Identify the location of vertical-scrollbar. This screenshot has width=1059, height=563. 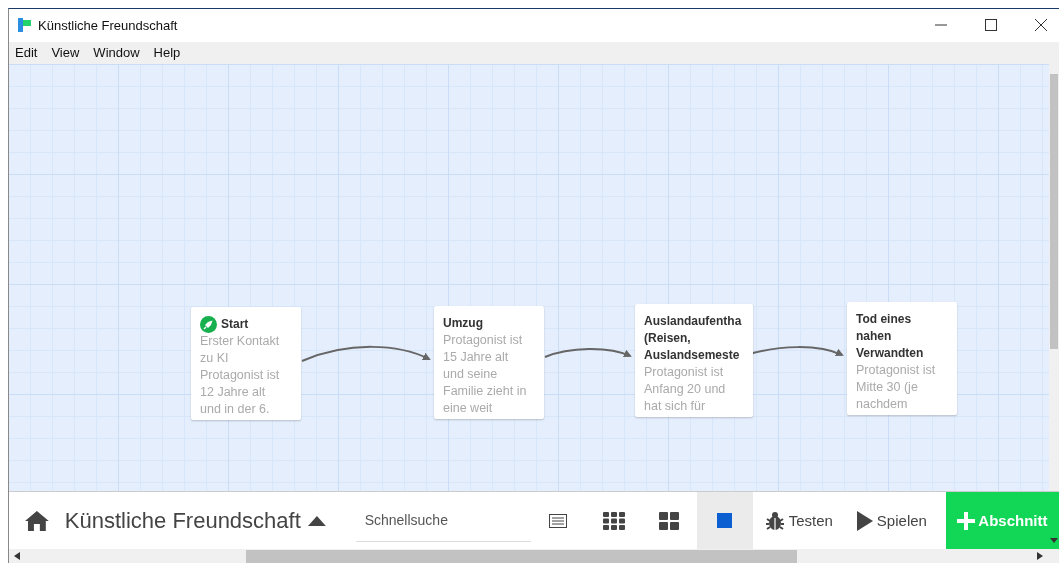
(1054, 277).